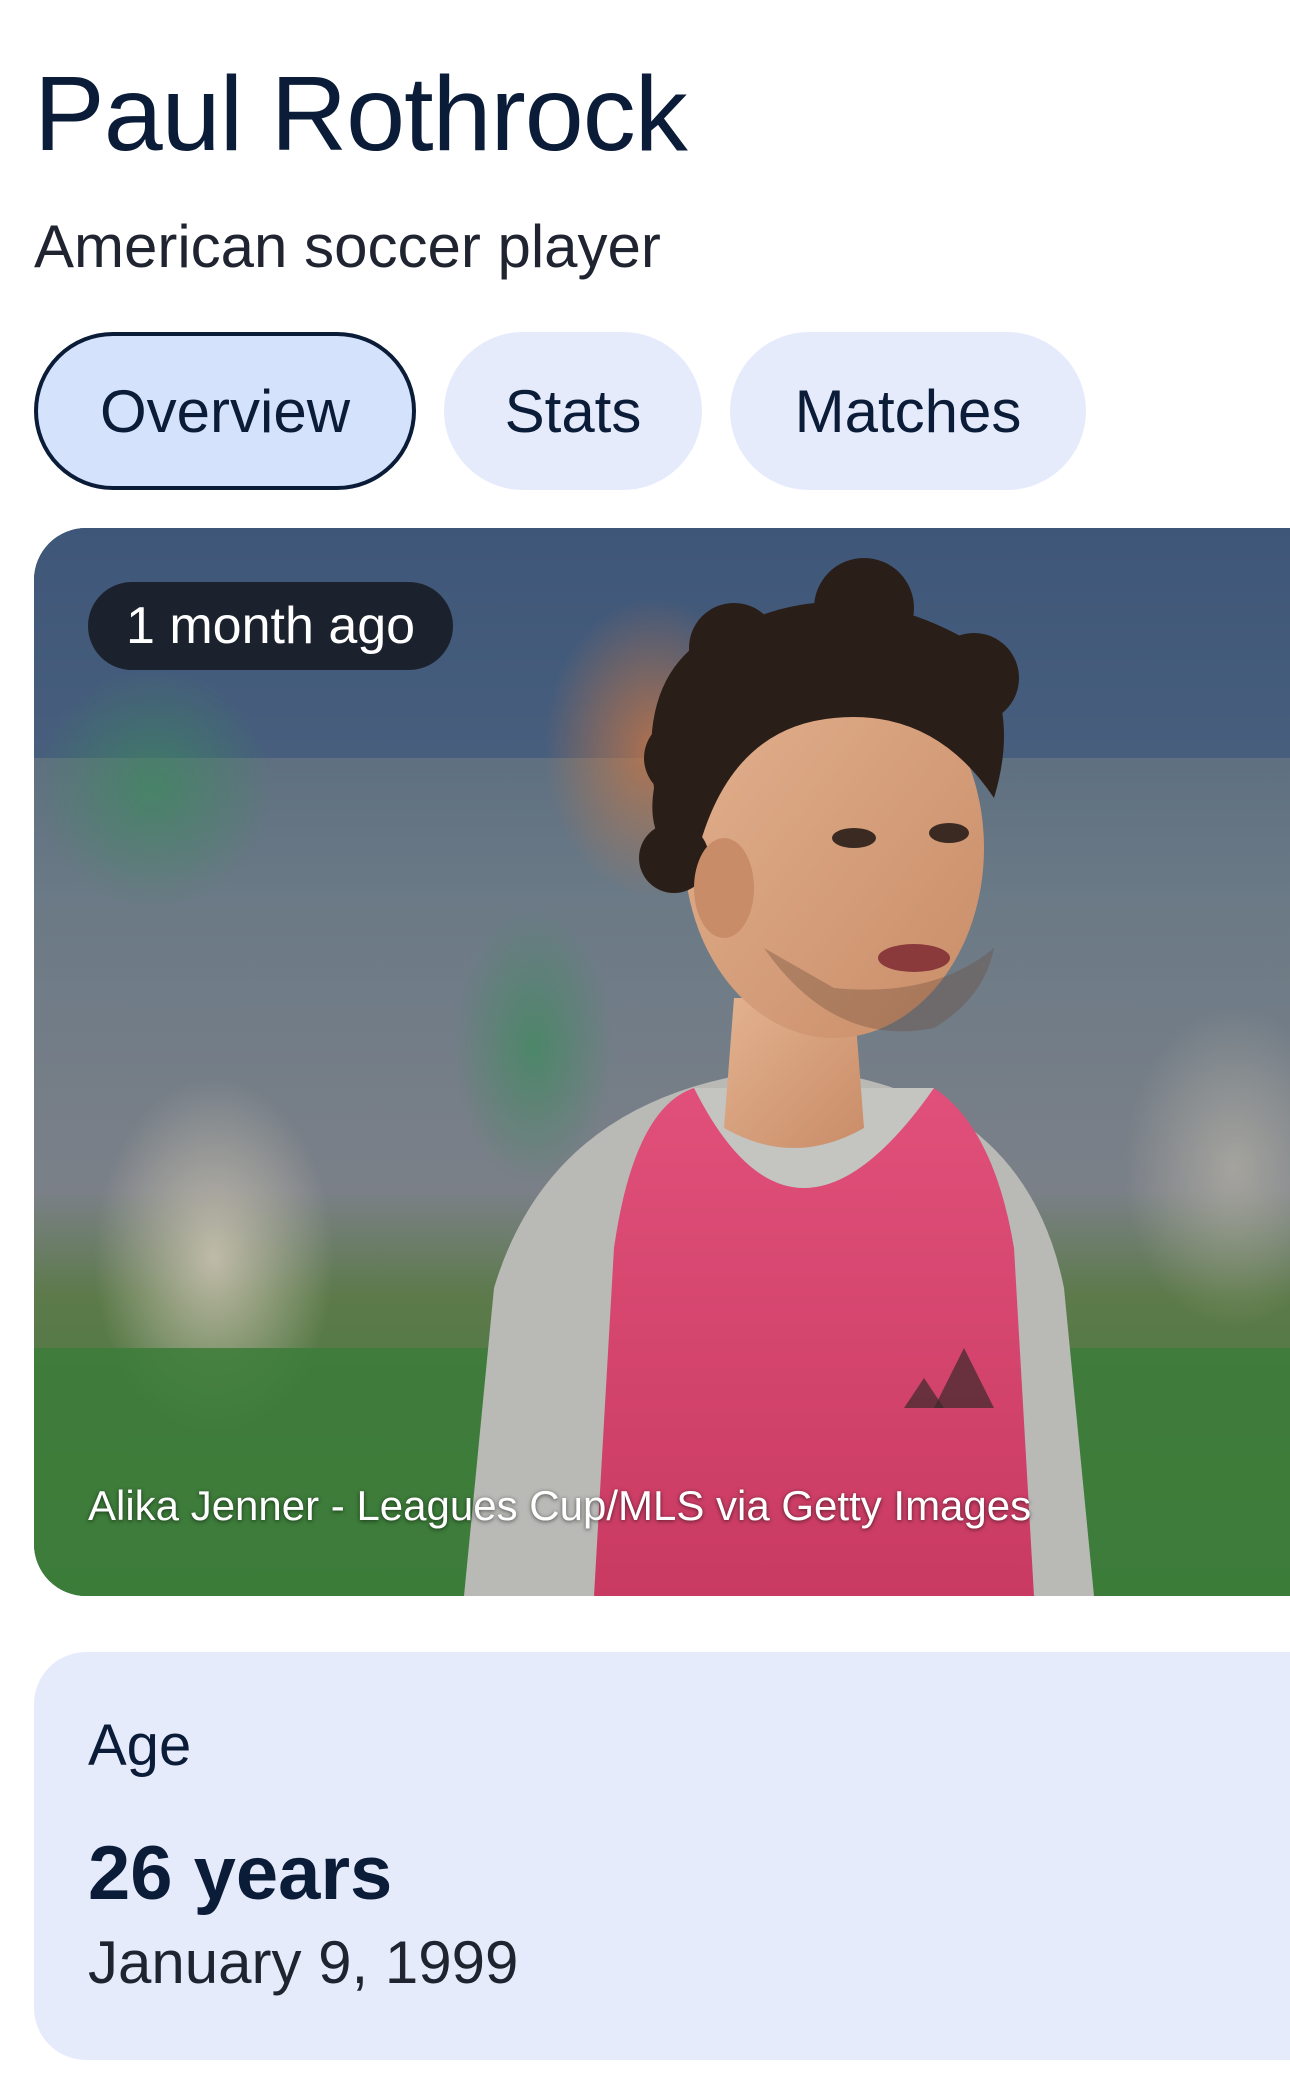 Image resolution: width=1290 pixels, height=2083 pixels. Describe the element at coordinates (347, 246) in the screenshot. I see `page-subtitle: American soccer player` at that location.